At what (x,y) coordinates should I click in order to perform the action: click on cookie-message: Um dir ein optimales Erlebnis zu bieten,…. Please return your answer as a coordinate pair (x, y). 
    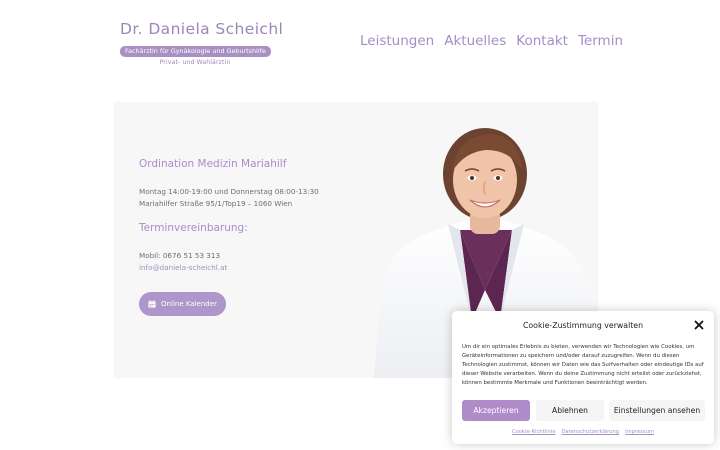
    Looking at the image, I should click on (583, 365).